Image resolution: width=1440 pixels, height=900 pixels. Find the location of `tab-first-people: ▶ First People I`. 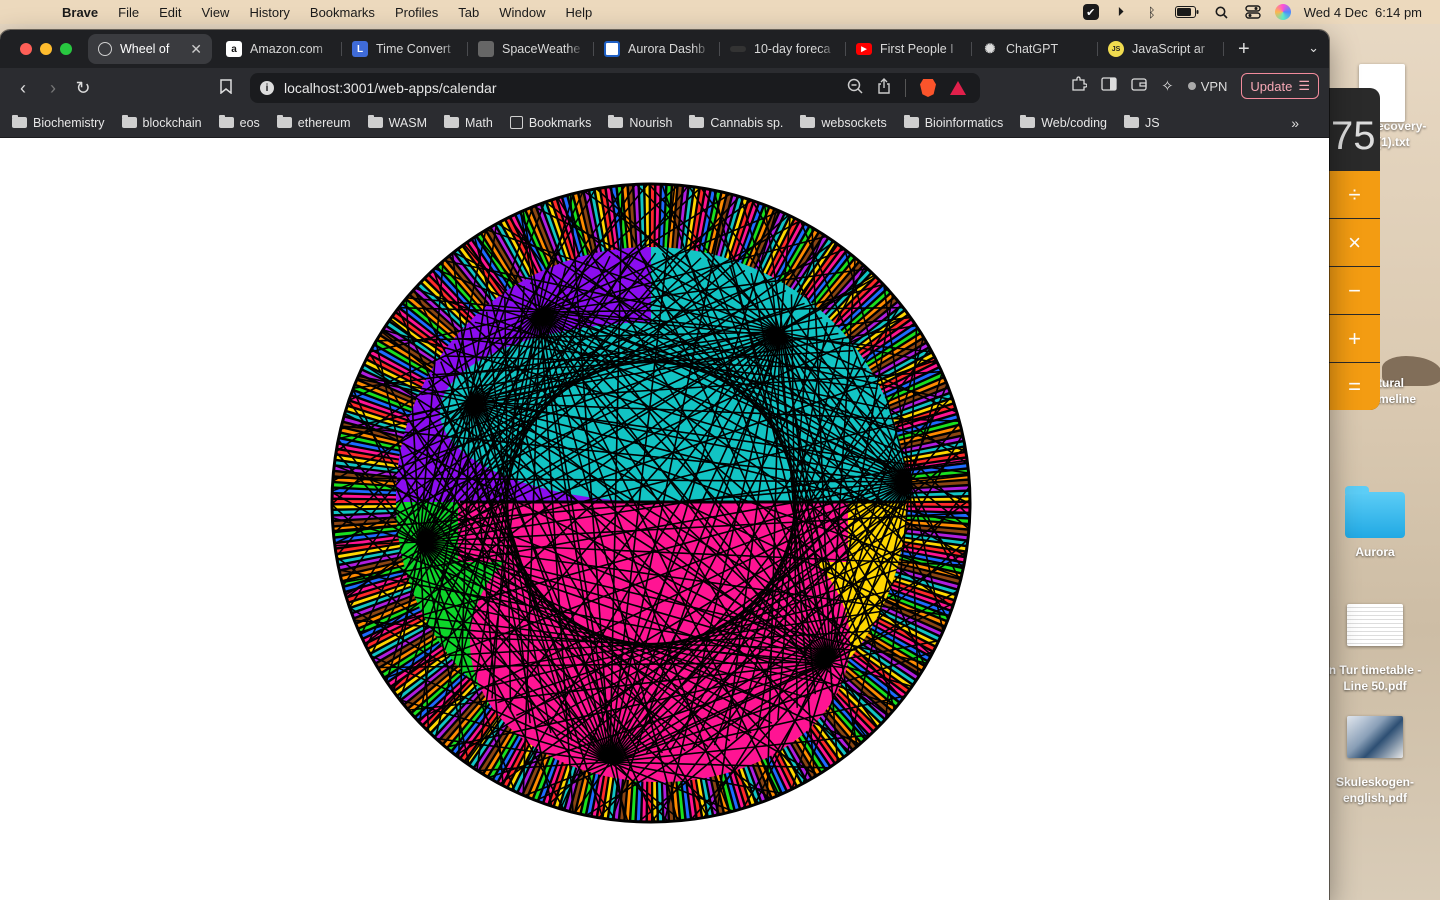

tab-first-people: ▶ First People I is located at coordinates (909, 49).